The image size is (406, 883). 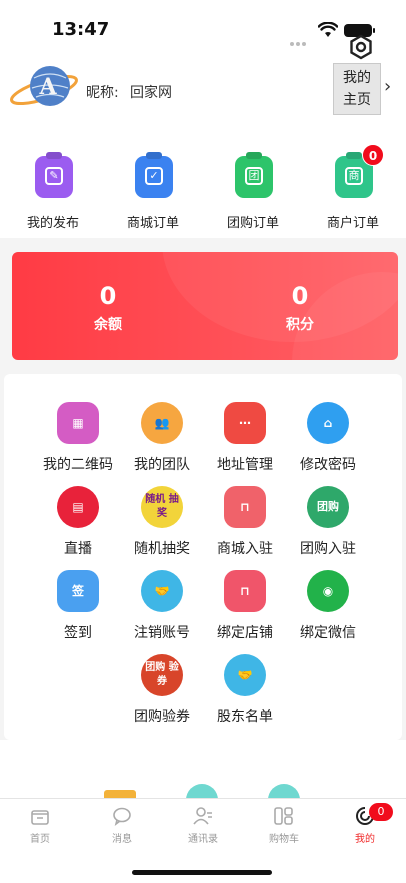 I want to click on clapper-icon: ▤, so click(x=78, y=507).